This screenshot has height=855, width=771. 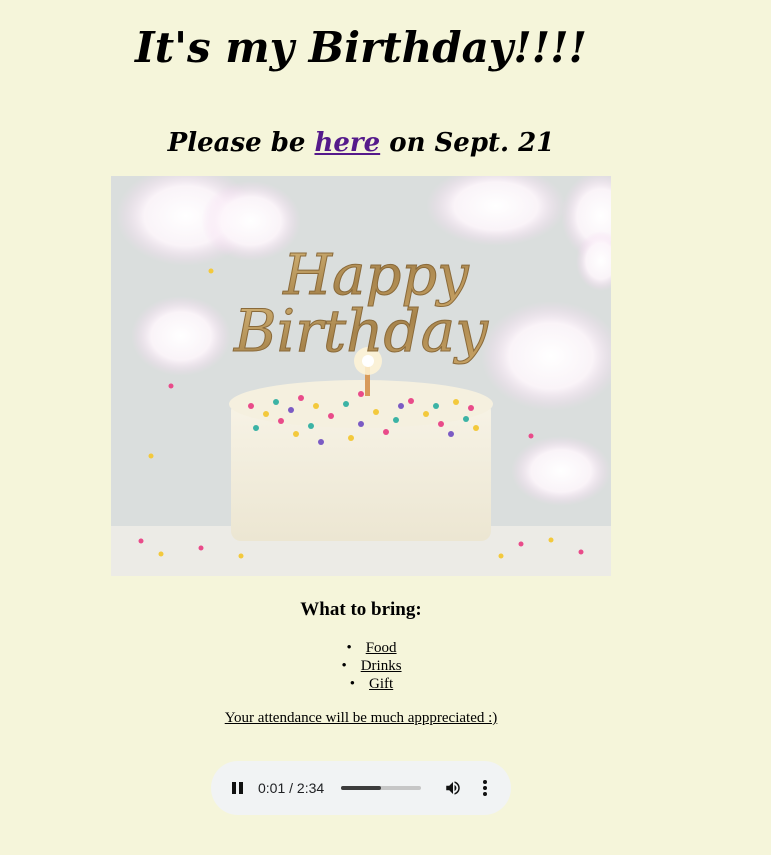 I want to click on audio-player: 0:01 / 2:34, so click(x=361, y=788).